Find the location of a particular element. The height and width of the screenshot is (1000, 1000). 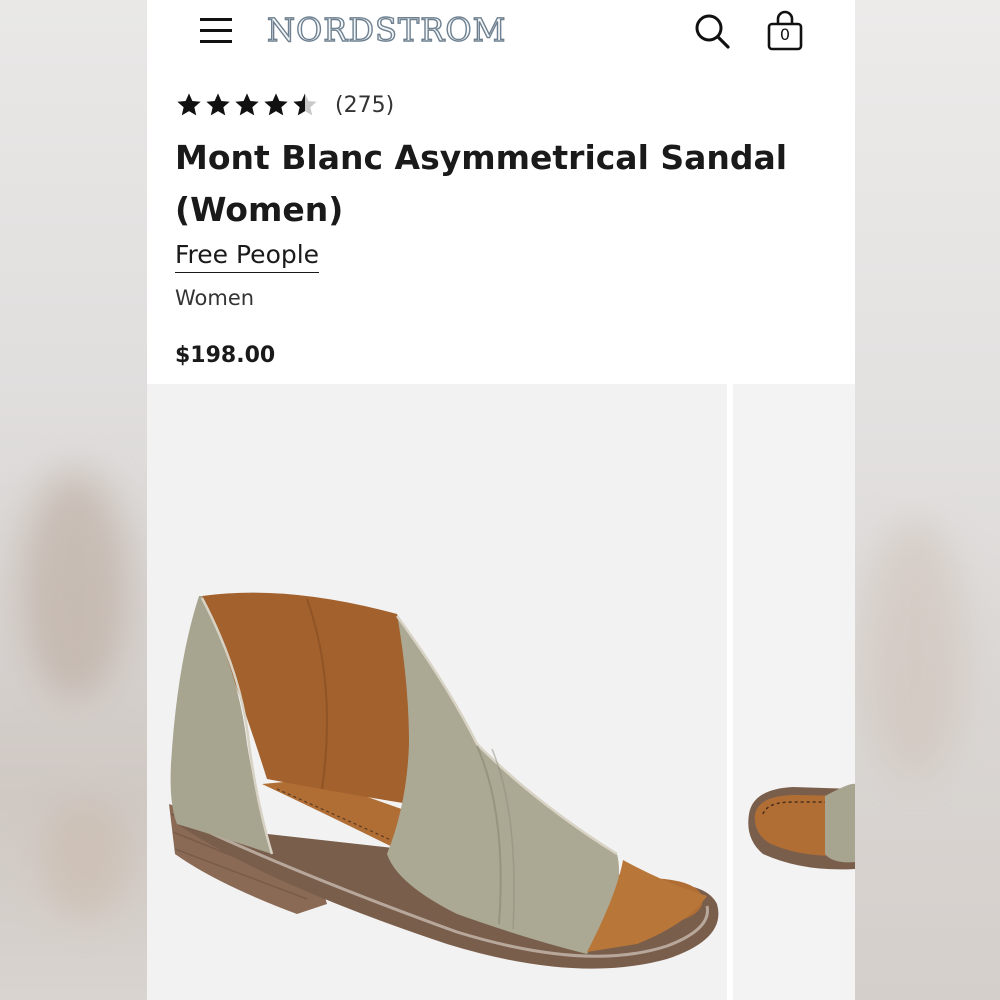

search-icon is located at coordinates (712, 31).